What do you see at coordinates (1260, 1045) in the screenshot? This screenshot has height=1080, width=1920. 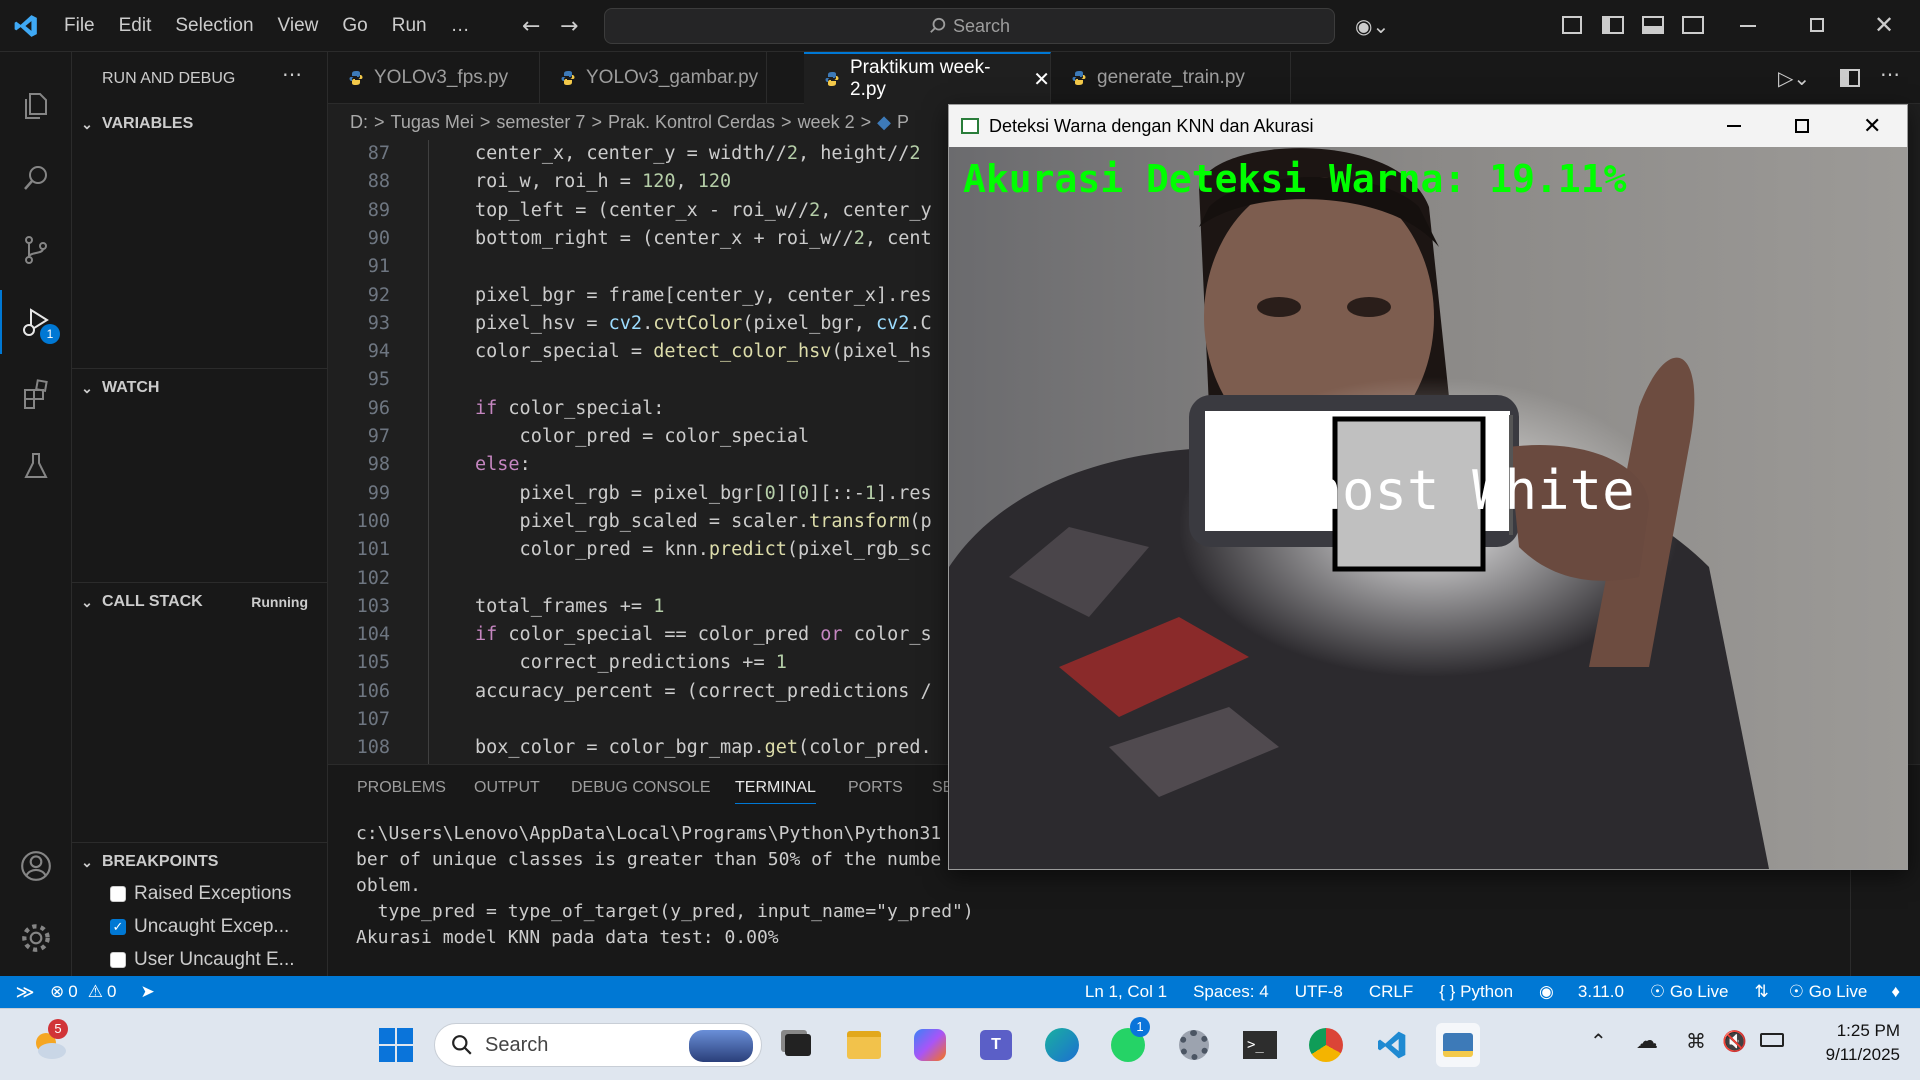 I see `terminal-app-icon: >_` at bounding box center [1260, 1045].